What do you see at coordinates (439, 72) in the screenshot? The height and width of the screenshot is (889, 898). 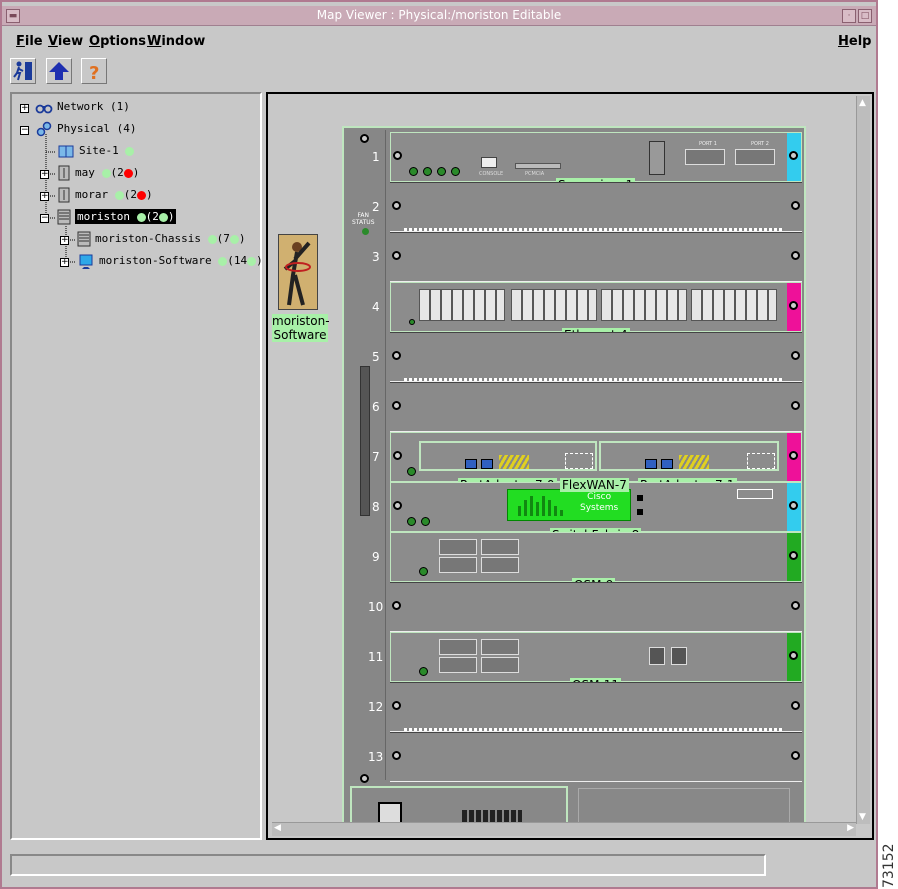 I see `toolbar: ?` at bounding box center [439, 72].